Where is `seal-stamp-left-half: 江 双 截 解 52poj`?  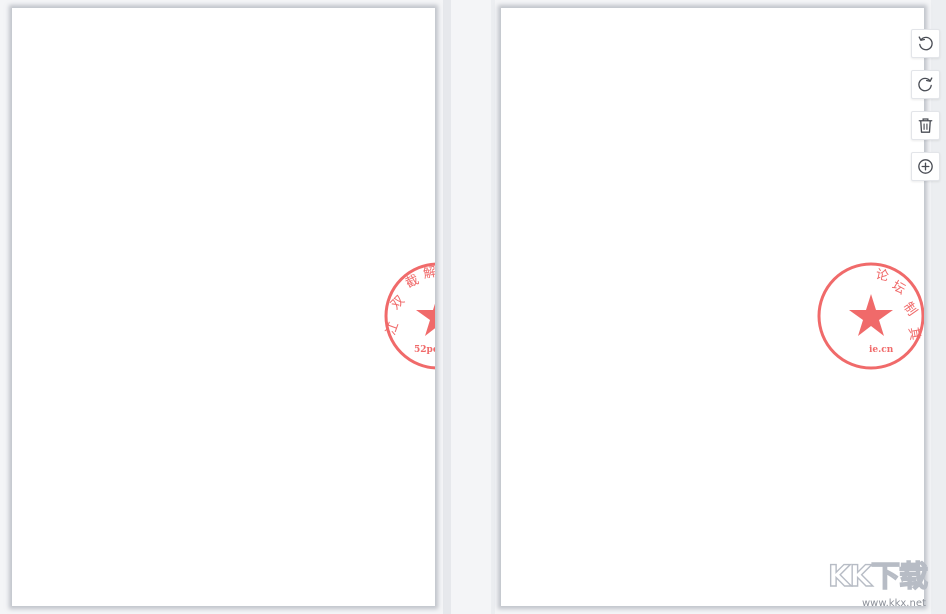
seal-stamp-left-half: 江 双 截 解 52poj is located at coordinates (409, 316).